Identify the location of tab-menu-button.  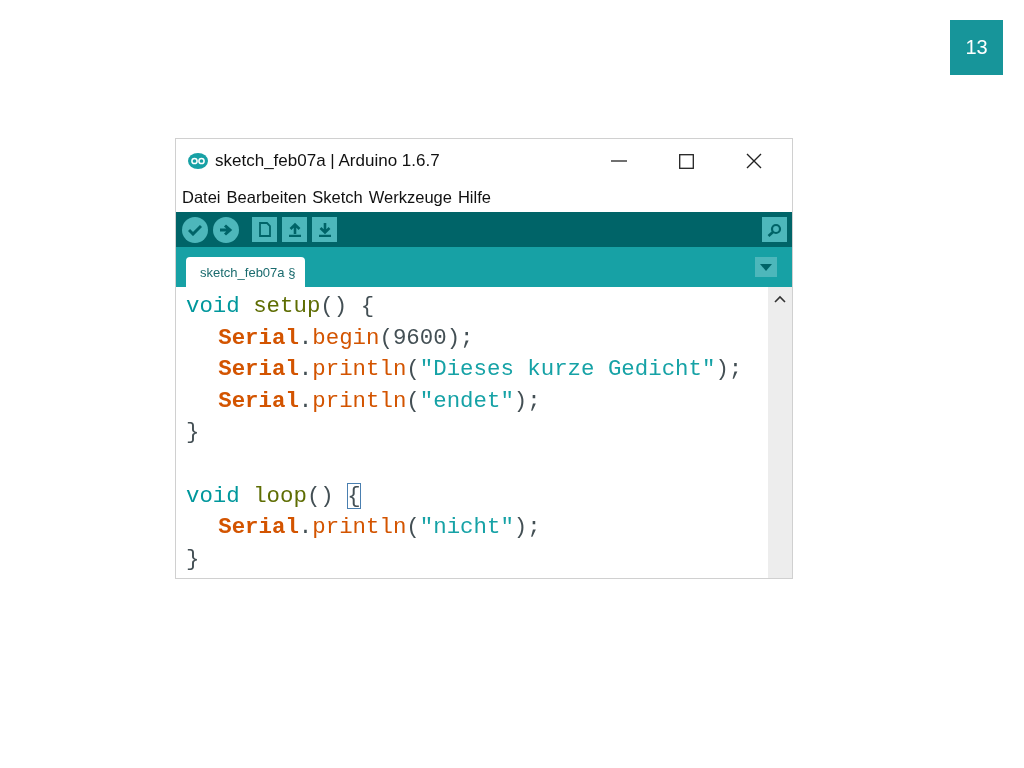
(766, 267).